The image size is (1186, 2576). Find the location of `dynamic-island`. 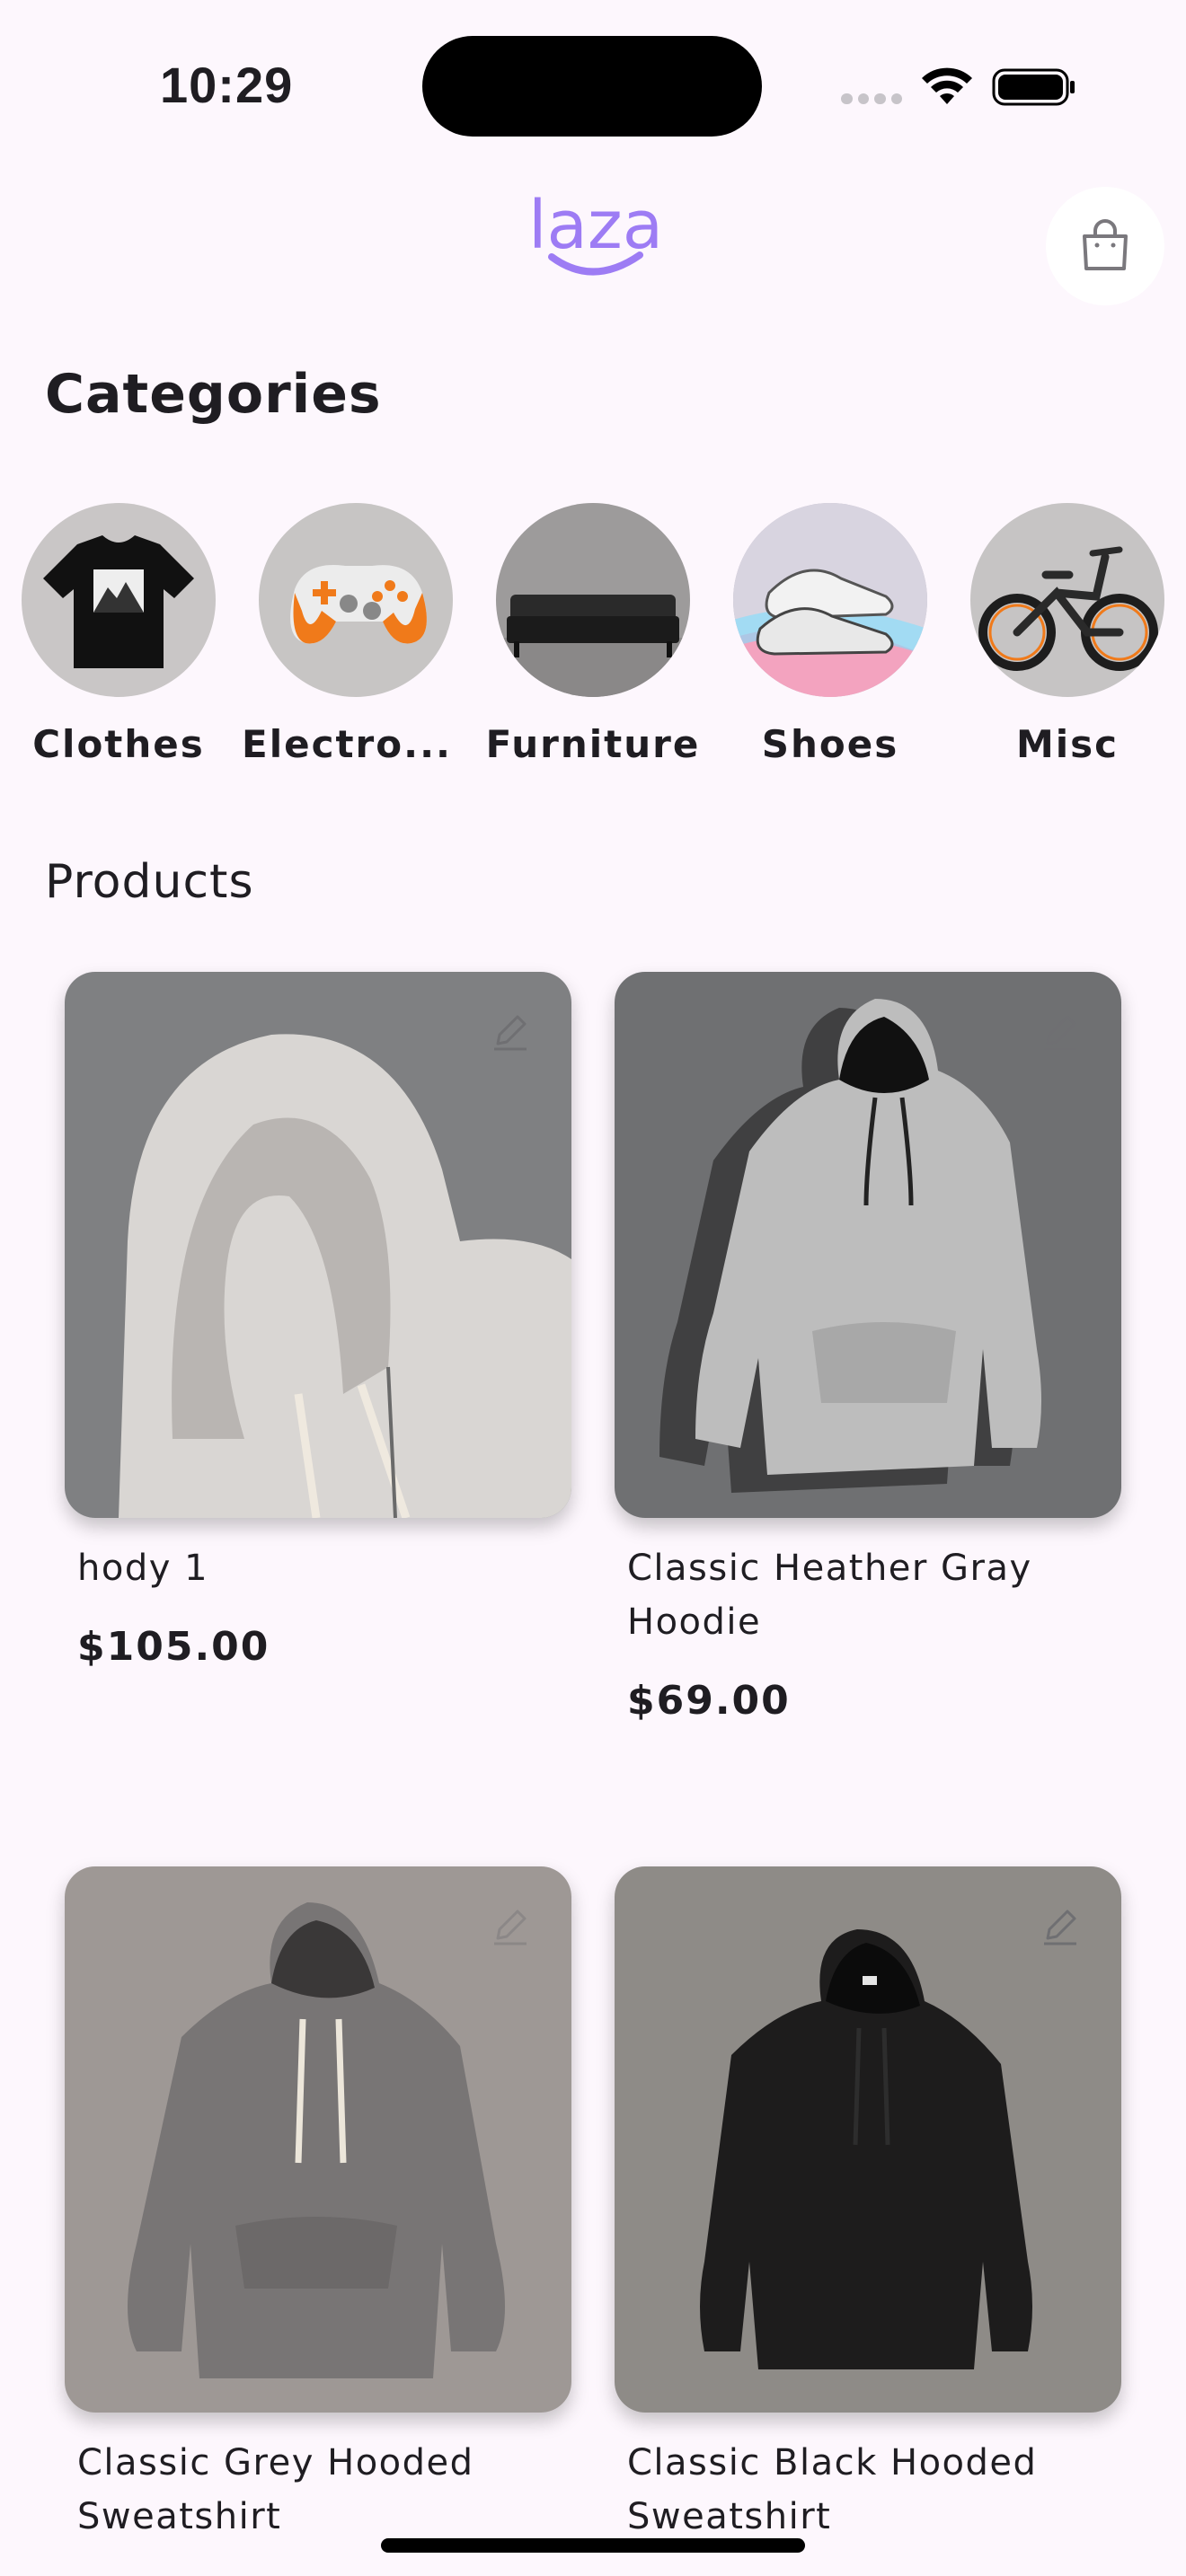

dynamic-island is located at coordinates (592, 86).